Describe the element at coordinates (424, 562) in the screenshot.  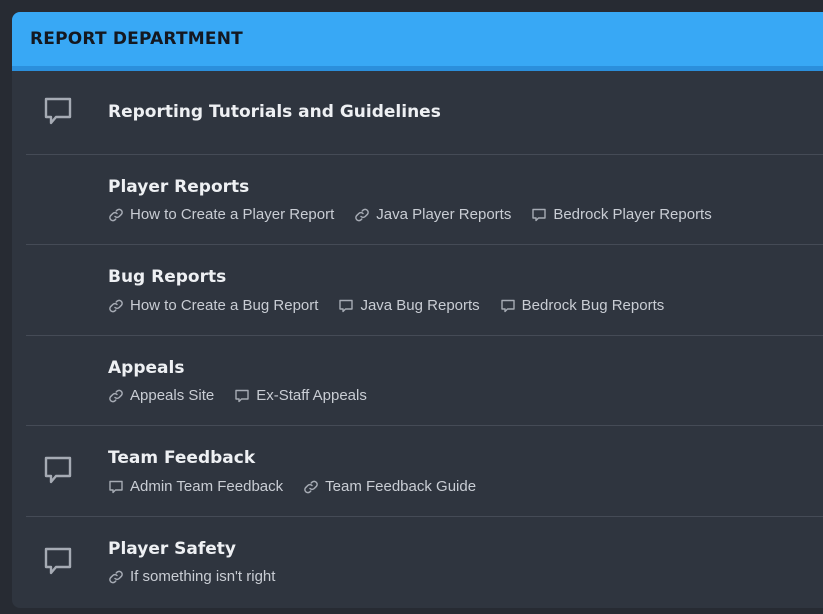
I see `forum-row-player-safety: Player Safety If something isn't right` at that location.